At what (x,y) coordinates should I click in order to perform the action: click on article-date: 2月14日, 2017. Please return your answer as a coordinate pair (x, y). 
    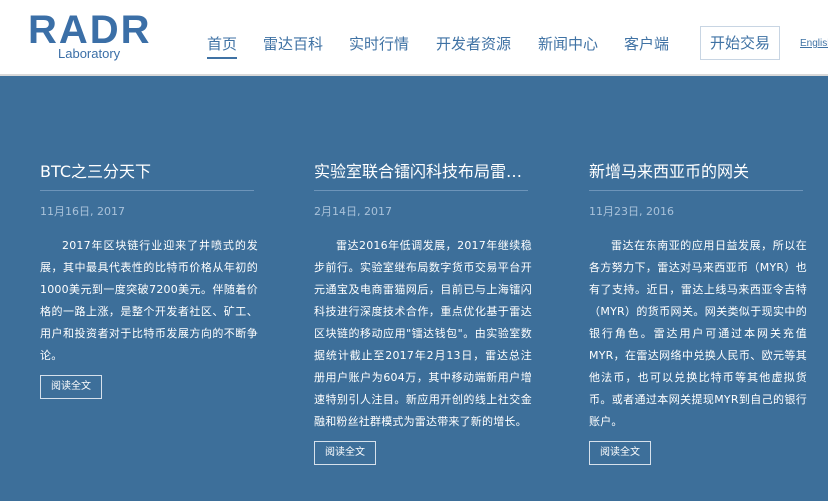
    Looking at the image, I should click on (353, 211).